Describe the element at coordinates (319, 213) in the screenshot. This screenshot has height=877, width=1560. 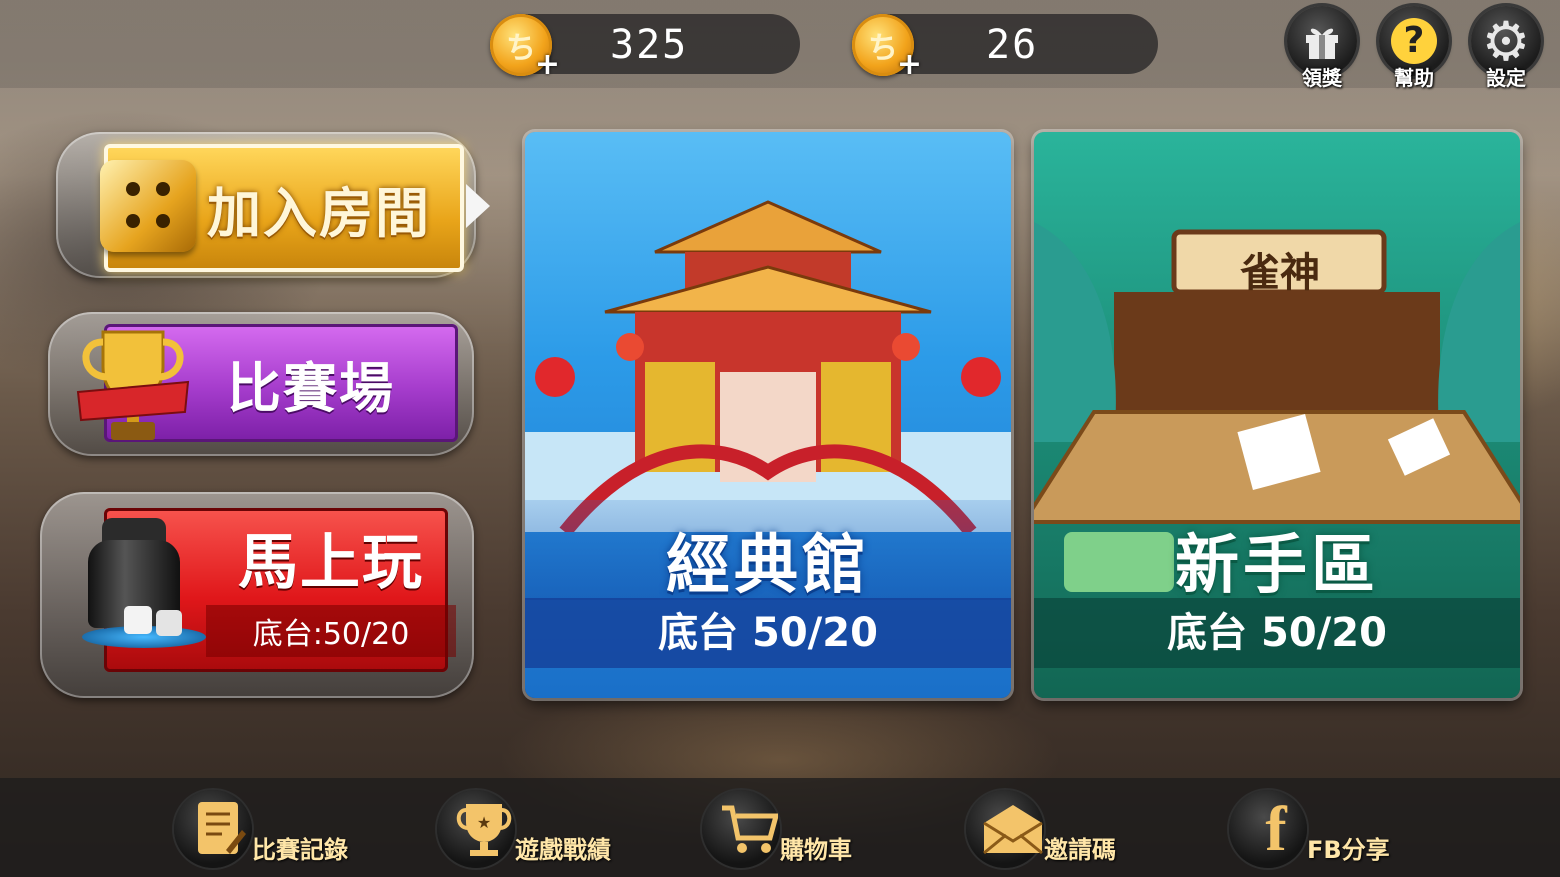
I see `join-room-label: 加入房間` at that location.